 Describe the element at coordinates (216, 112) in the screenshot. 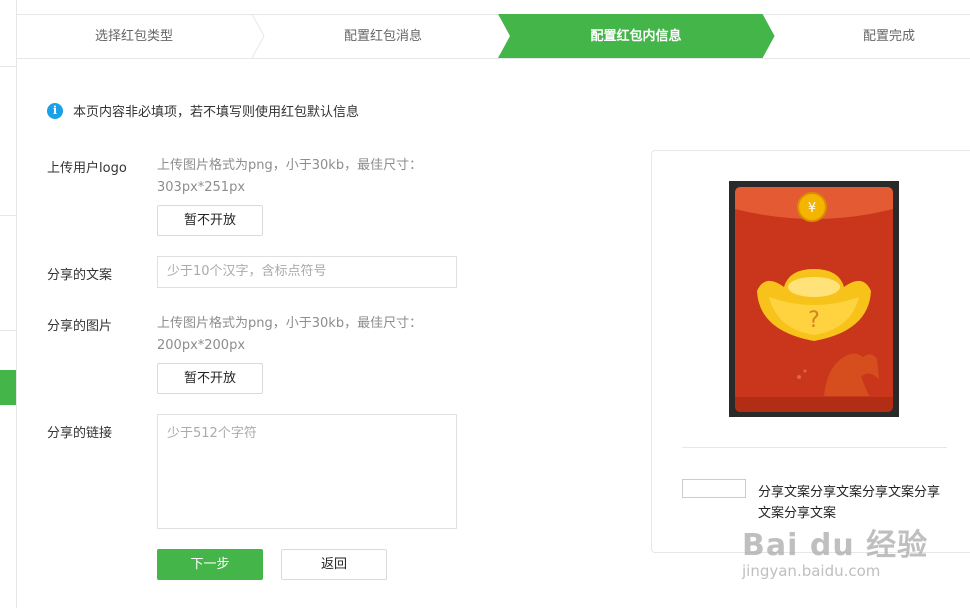

I see `notice-text: 本页内容非必填项，若不填写则使用红包默认信息` at that location.